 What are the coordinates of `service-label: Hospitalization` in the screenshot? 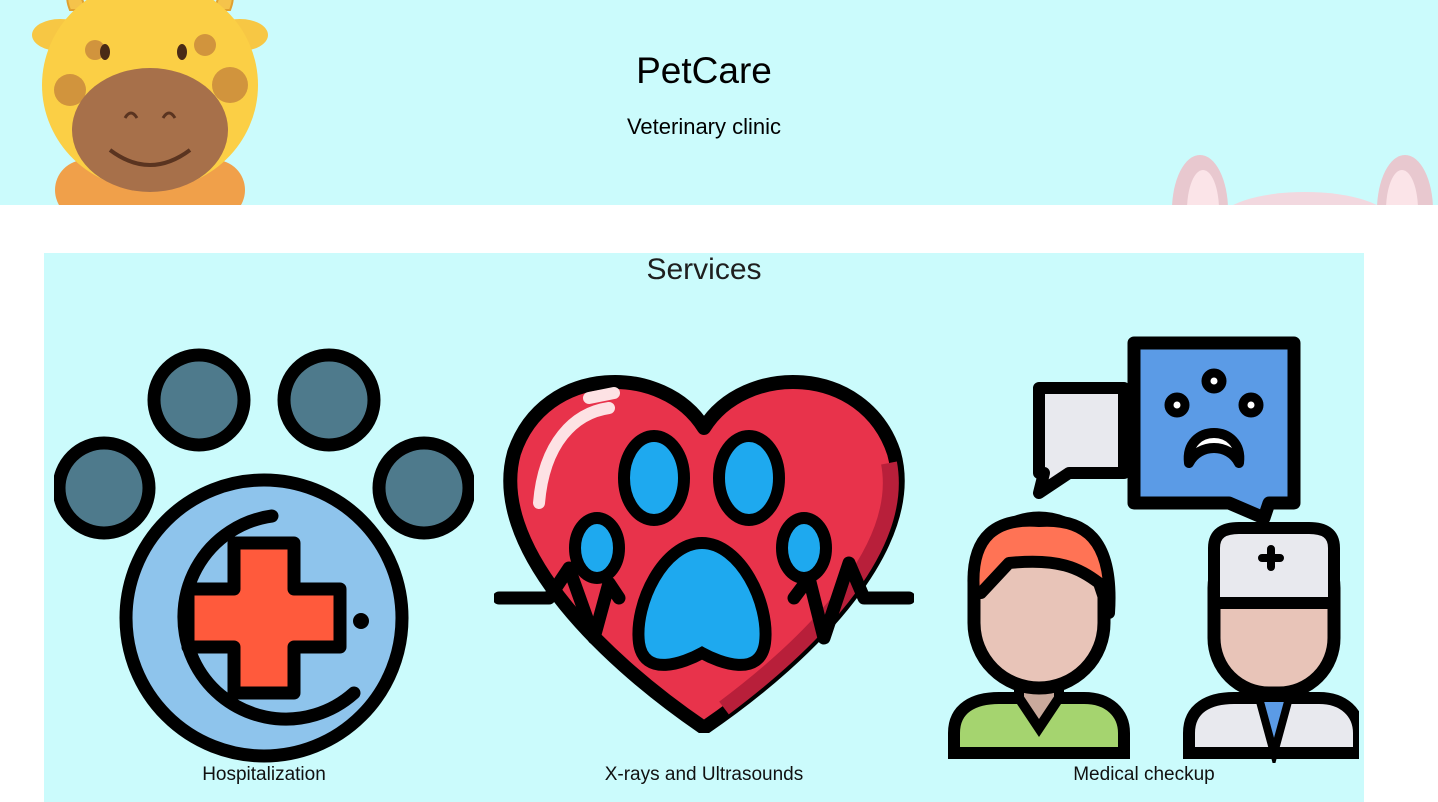 It's located at (264, 774).